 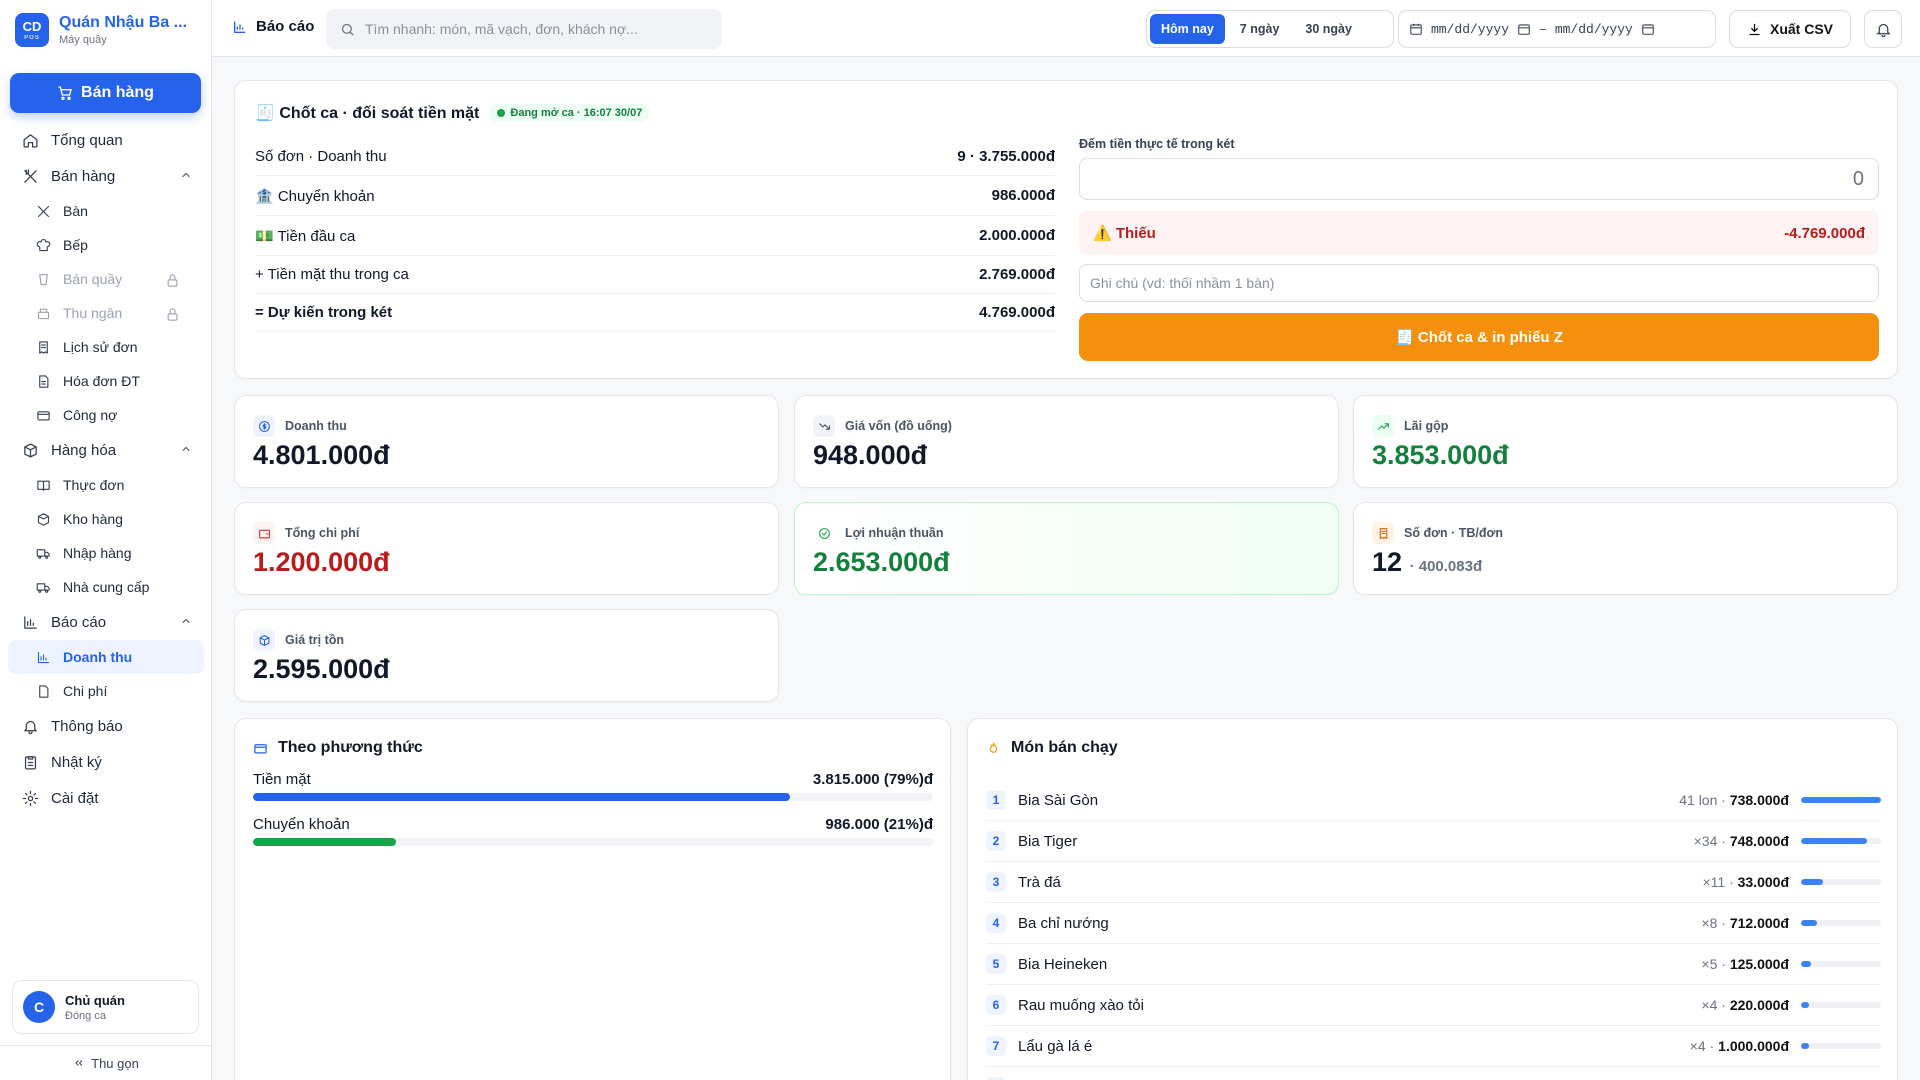 I want to click on cash-count-input, so click(x=1479, y=179).